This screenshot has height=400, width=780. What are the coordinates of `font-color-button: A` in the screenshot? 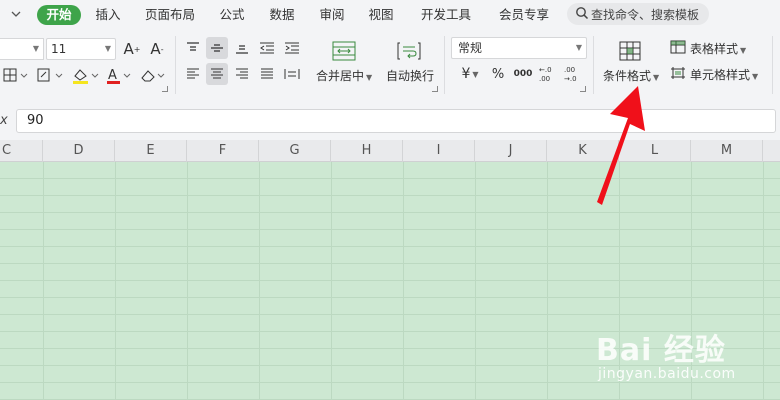 It's located at (119, 76).